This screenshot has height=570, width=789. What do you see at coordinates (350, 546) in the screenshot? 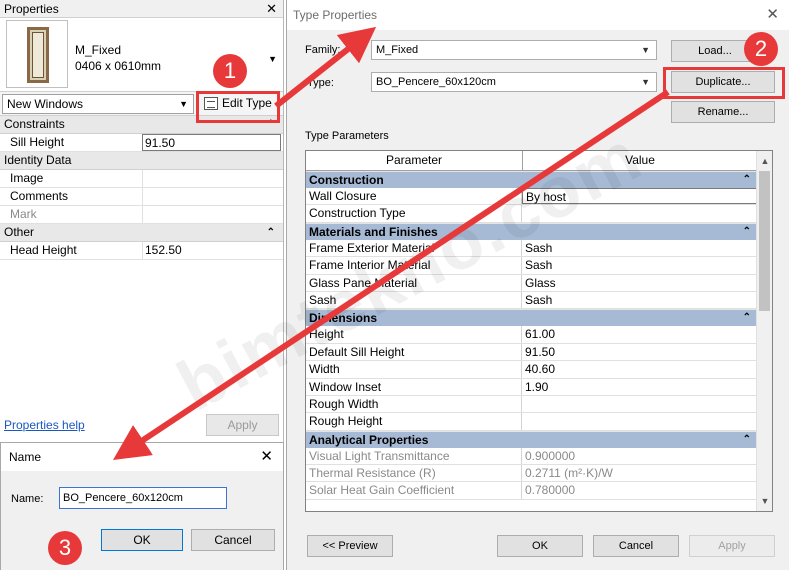
I see `preview-button: << Preview` at bounding box center [350, 546].